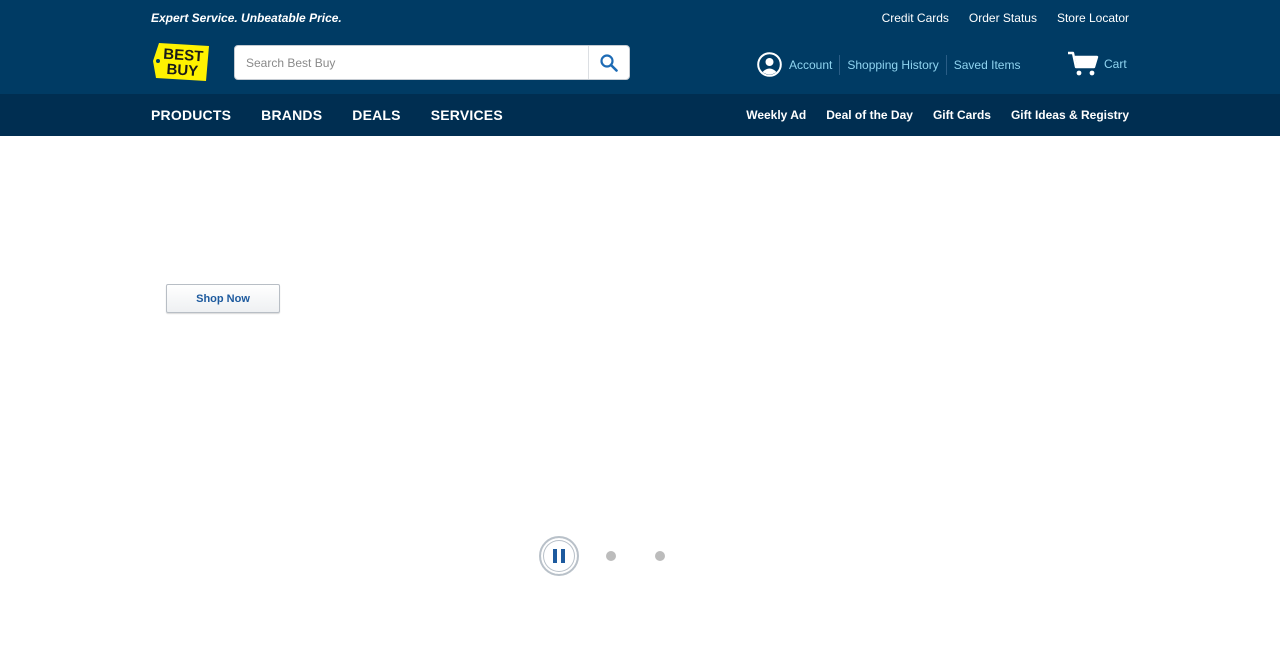  What do you see at coordinates (769, 64) in the screenshot?
I see `user-circle-icon` at bounding box center [769, 64].